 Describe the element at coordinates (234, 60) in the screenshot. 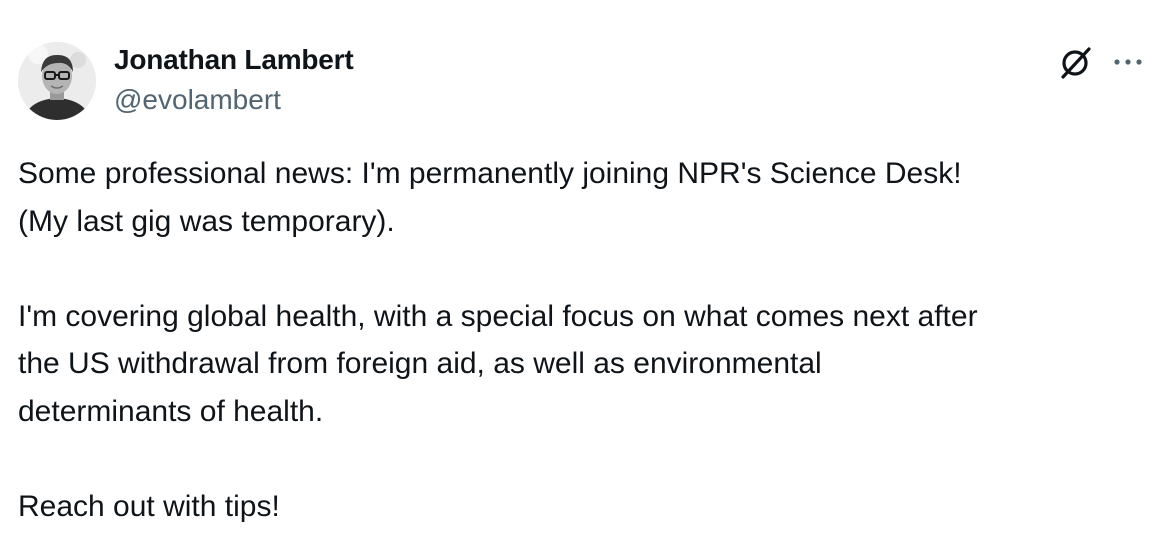

I see `author-display-name: Jonathan Lambert` at that location.